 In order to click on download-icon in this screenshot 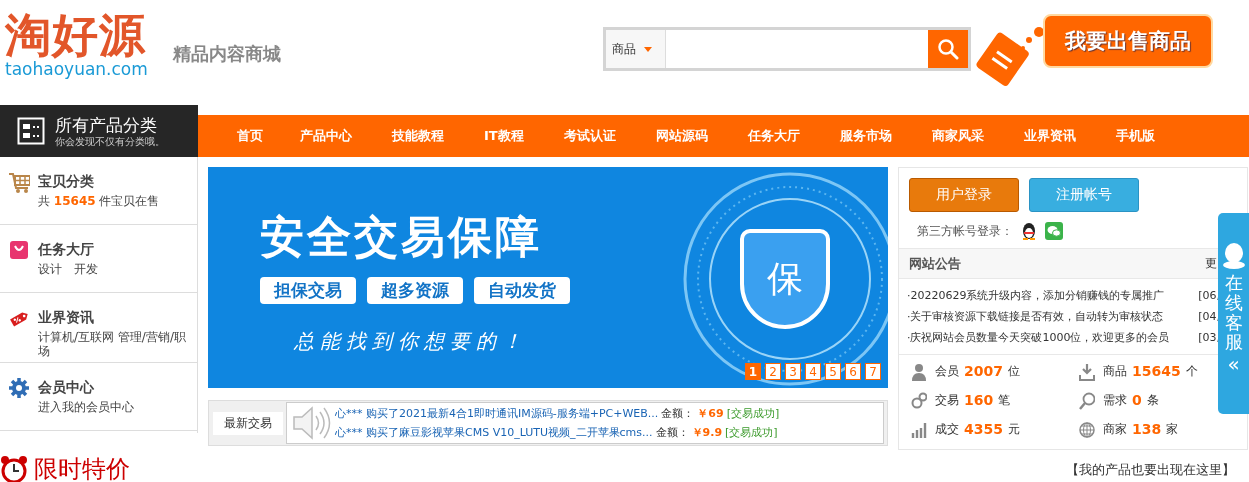, I will do `click(1087, 371)`.